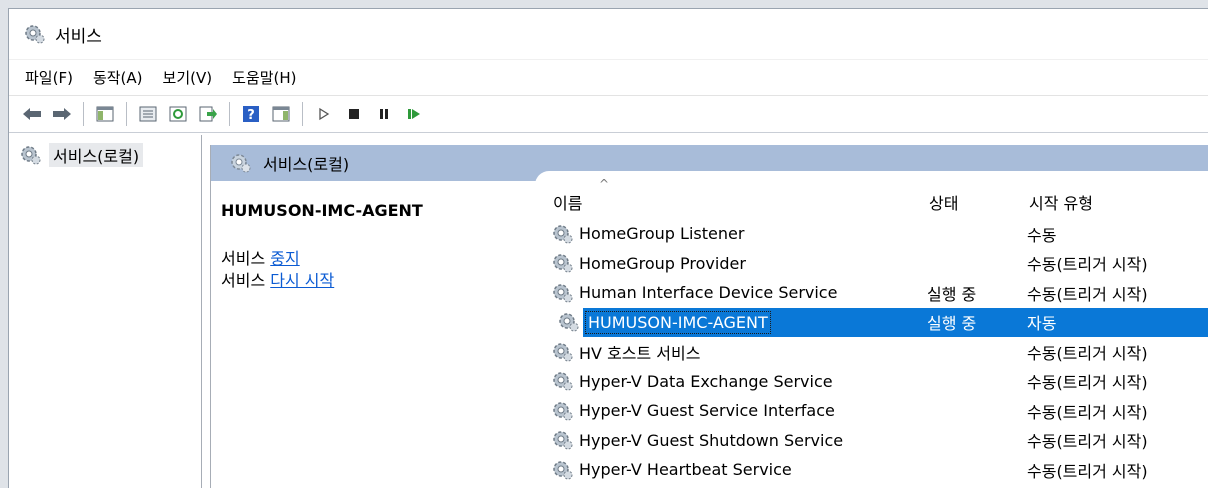  I want to click on window-title: 서비스, so click(78, 36).